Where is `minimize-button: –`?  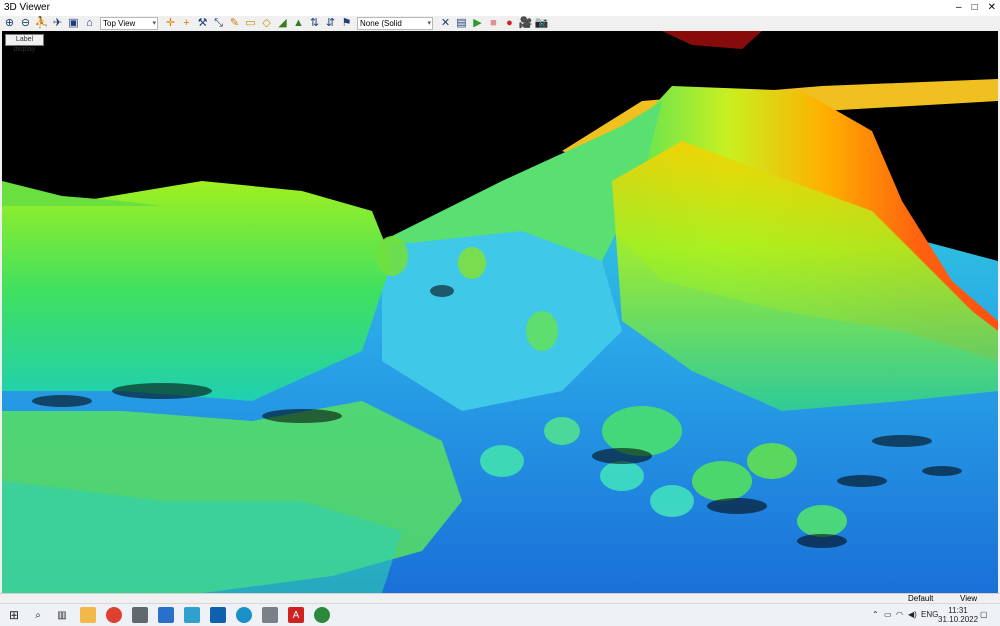 minimize-button: – is located at coordinates (959, 8).